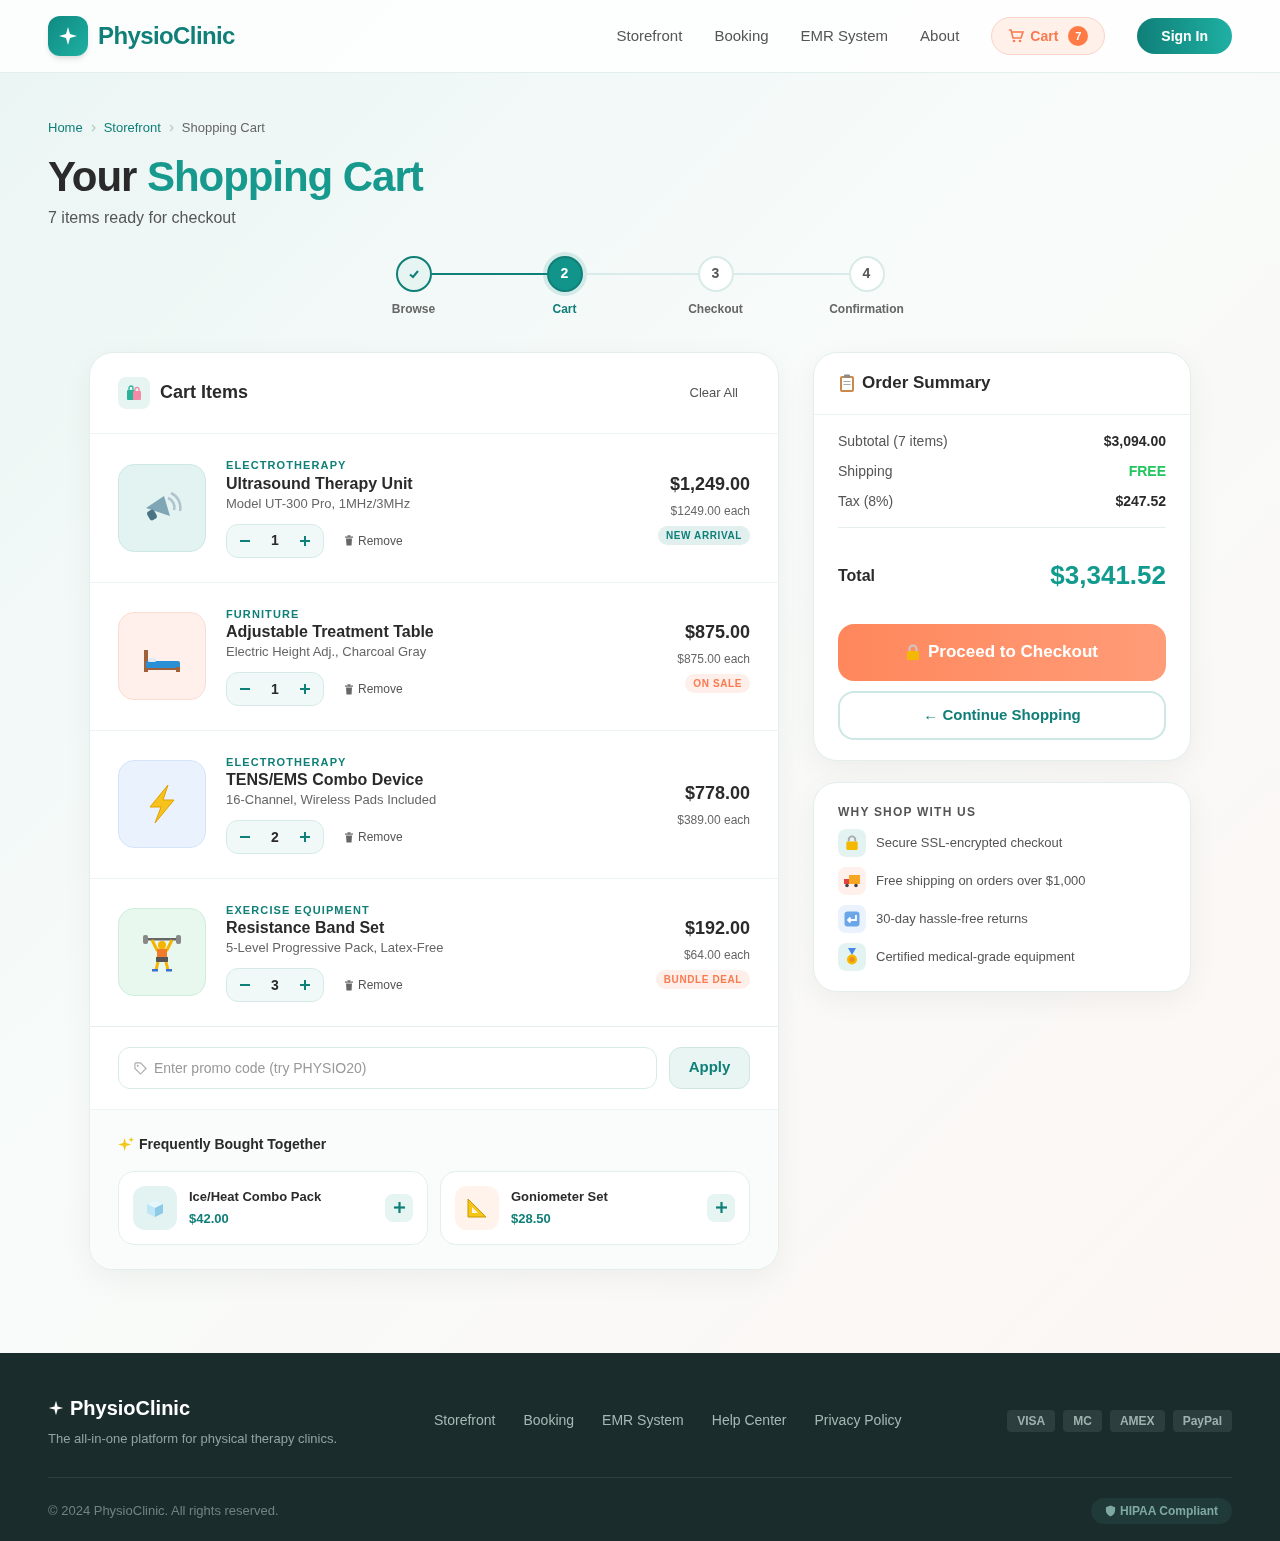  What do you see at coordinates (134, 392) in the screenshot?
I see `shopping-bags-icon` at bounding box center [134, 392].